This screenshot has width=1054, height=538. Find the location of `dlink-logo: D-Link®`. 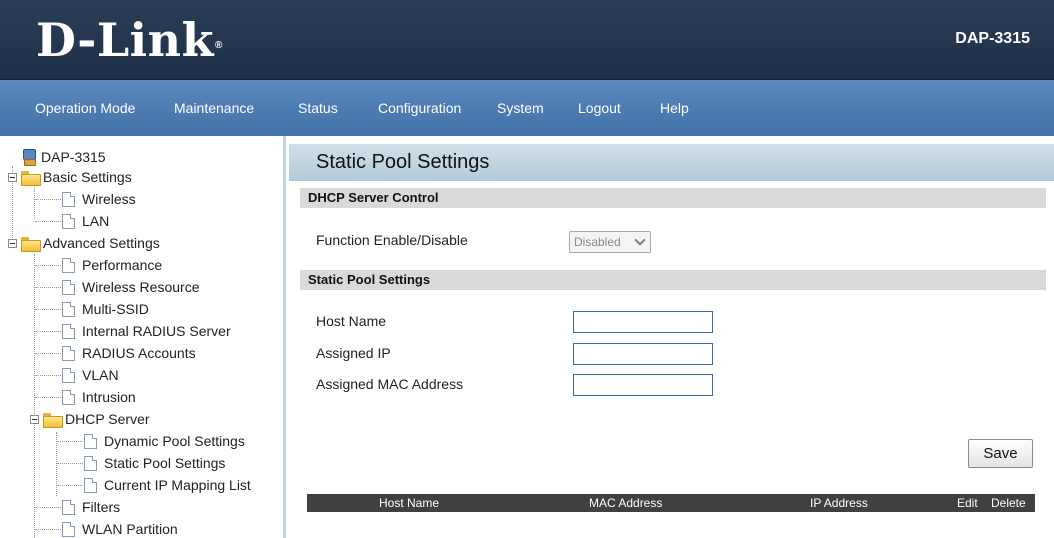

dlink-logo: D-Link® is located at coordinates (129, 40).